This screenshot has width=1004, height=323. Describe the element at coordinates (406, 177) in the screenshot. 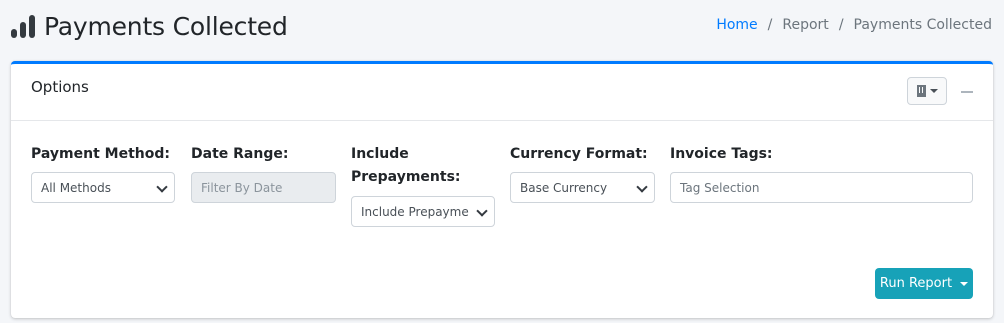

I see `include-prepayments-label-line2: Prepayments:` at that location.